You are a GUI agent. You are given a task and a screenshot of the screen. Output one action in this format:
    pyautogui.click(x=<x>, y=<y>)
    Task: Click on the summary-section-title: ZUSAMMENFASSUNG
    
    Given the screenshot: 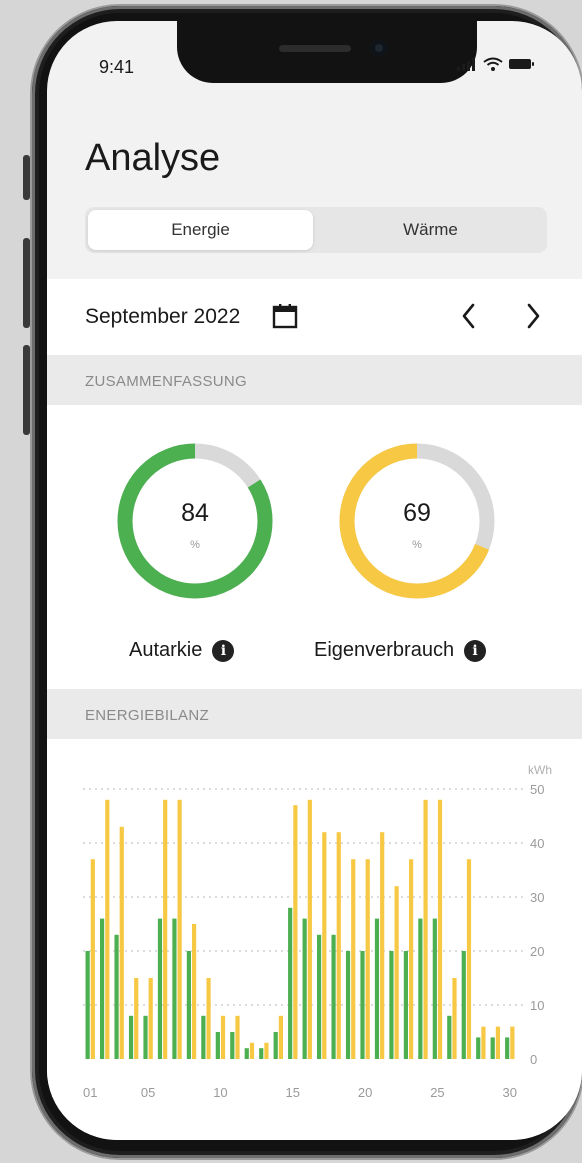 What is the action you would take?
    pyautogui.click(x=166, y=381)
    